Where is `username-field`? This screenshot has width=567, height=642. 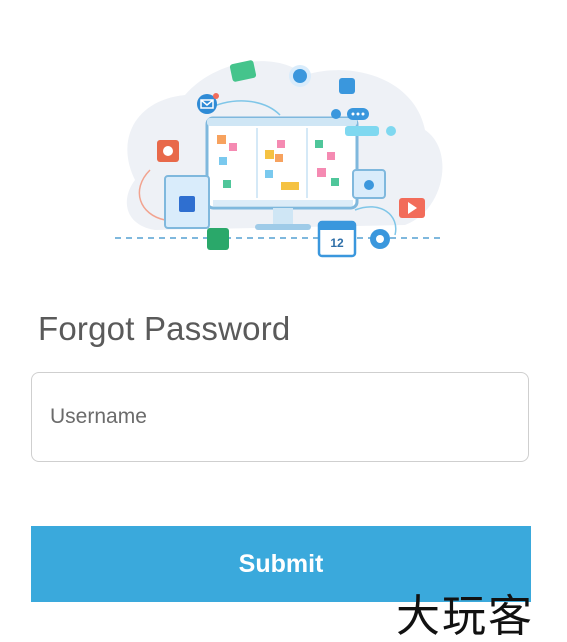 username-field is located at coordinates (280, 417).